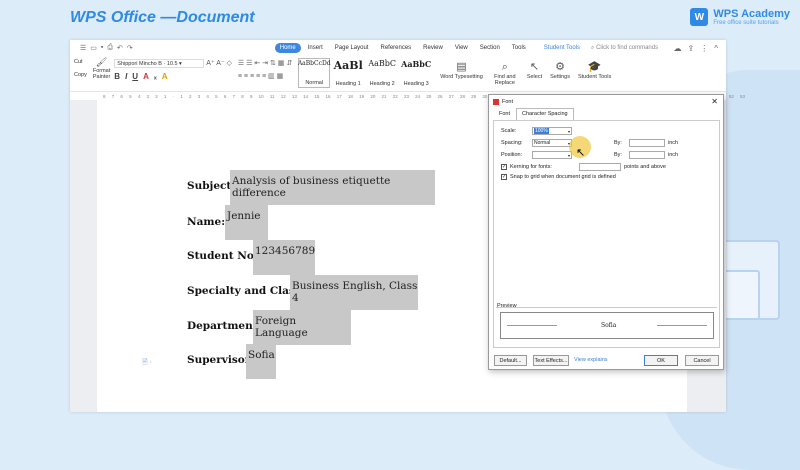  Describe the element at coordinates (117, 76) in the screenshot. I see `bold-button: B` at that location.